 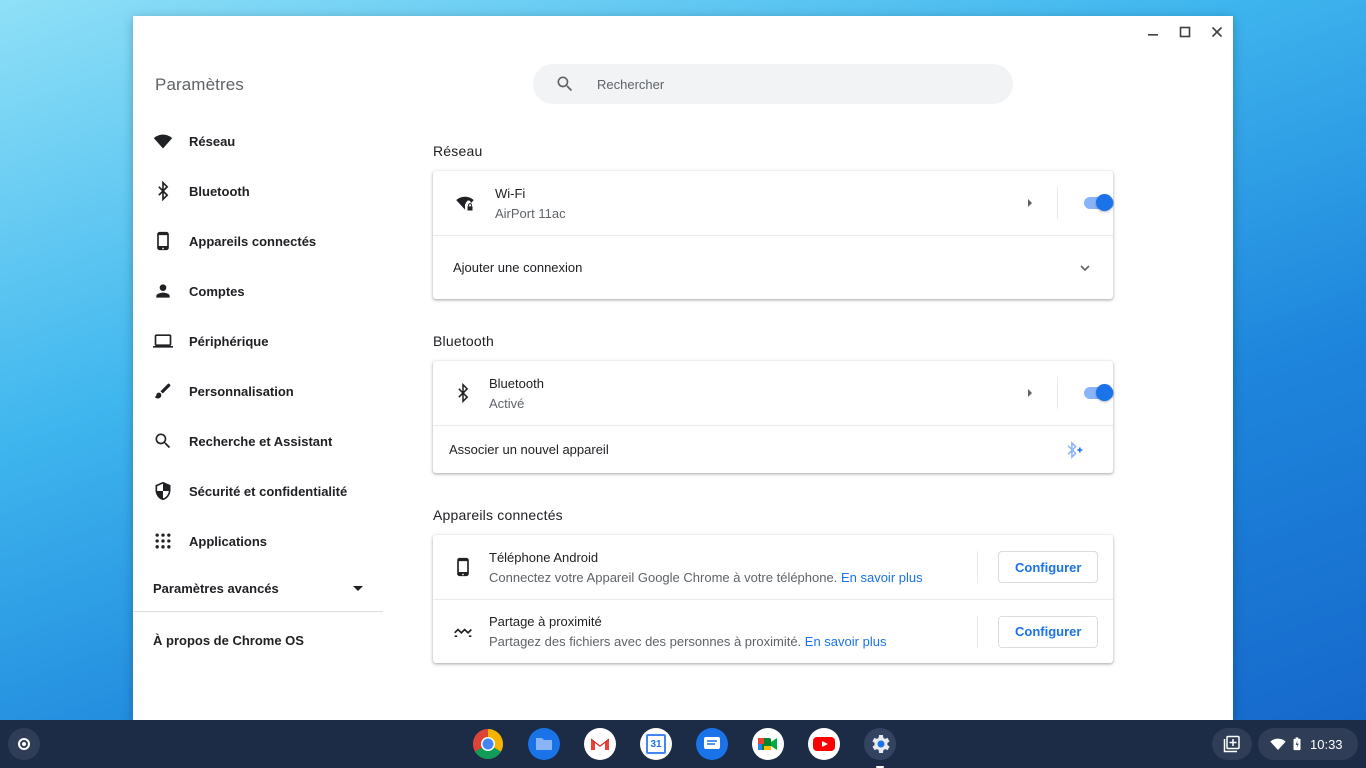 What do you see at coordinates (773, 267) in the screenshot?
I see `add-connection-row: Ajouter une connexion` at bounding box center [773, 267].